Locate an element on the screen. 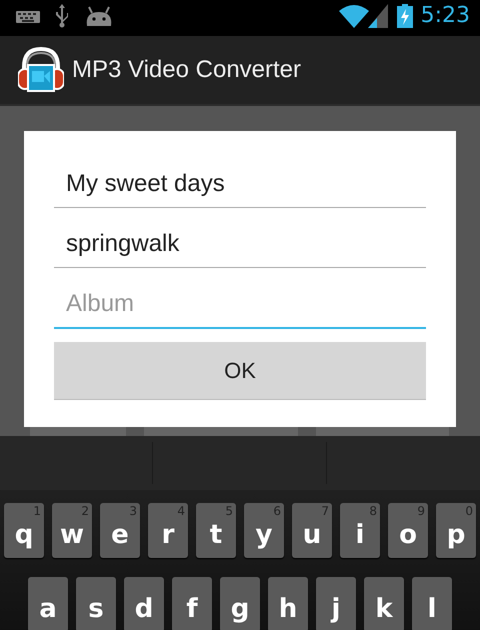 The width and height of the screenshot is (480, 630). keyboard-key: a is located at coordinates (48, 603).